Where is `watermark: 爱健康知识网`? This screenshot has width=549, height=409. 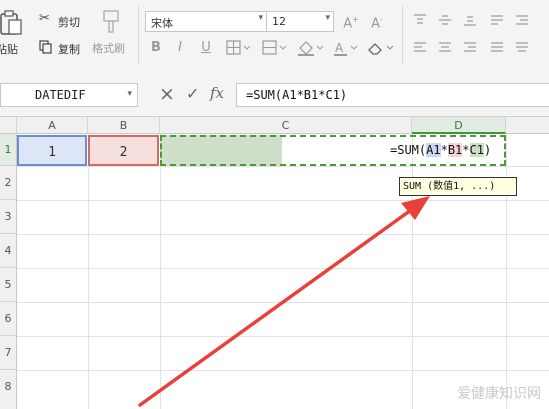 watermark: 爱健康知识网 is located at coordinates (499, 394).